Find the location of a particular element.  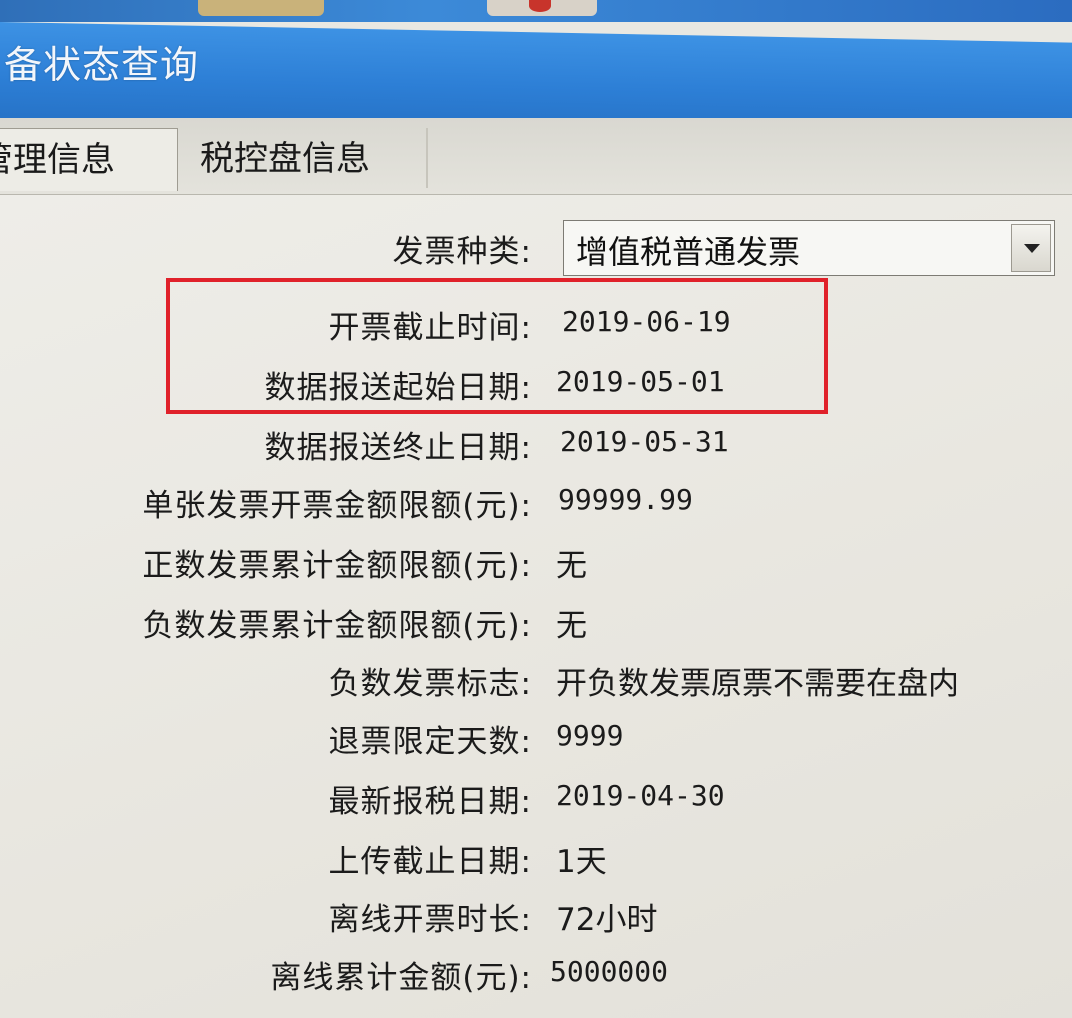

field-row-offline-total-amount: 离线累计金额(元): 5000000 is located at coordinates (536, 978).